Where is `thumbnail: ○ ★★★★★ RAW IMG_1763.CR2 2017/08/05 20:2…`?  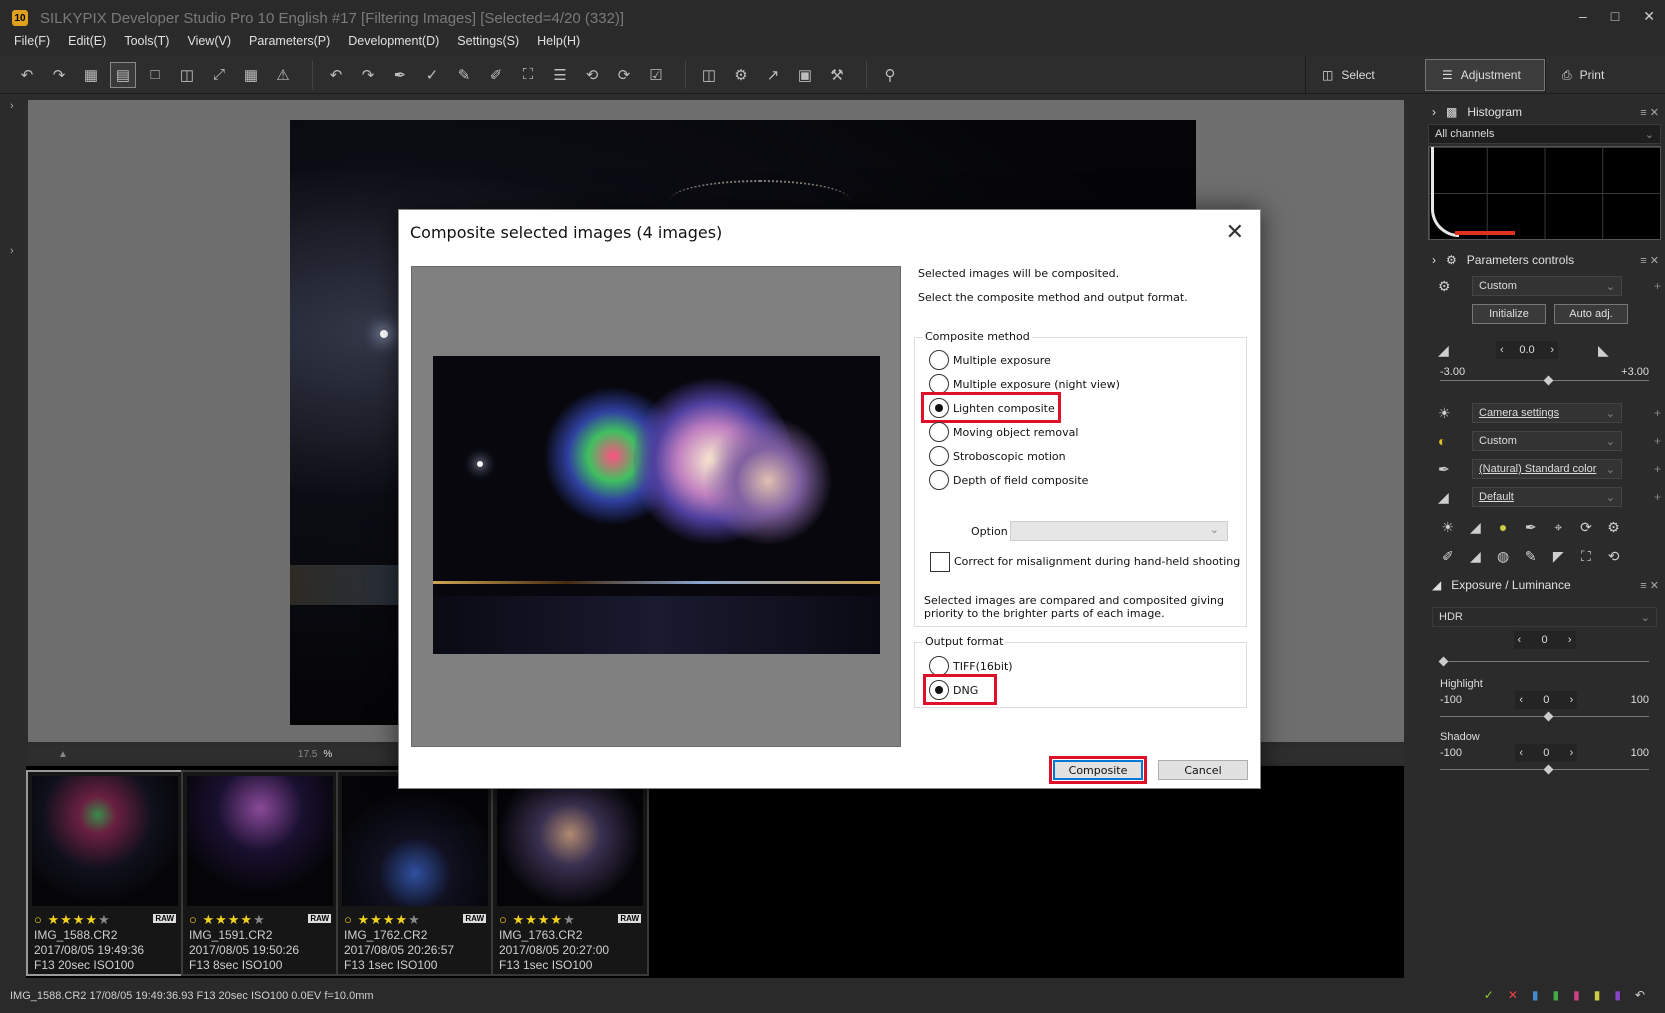 thumbnail: ○ ★★★★★ RAW IMG_1763.CR2 2017/08/05 20:2… is located at coordinates (570, 873).